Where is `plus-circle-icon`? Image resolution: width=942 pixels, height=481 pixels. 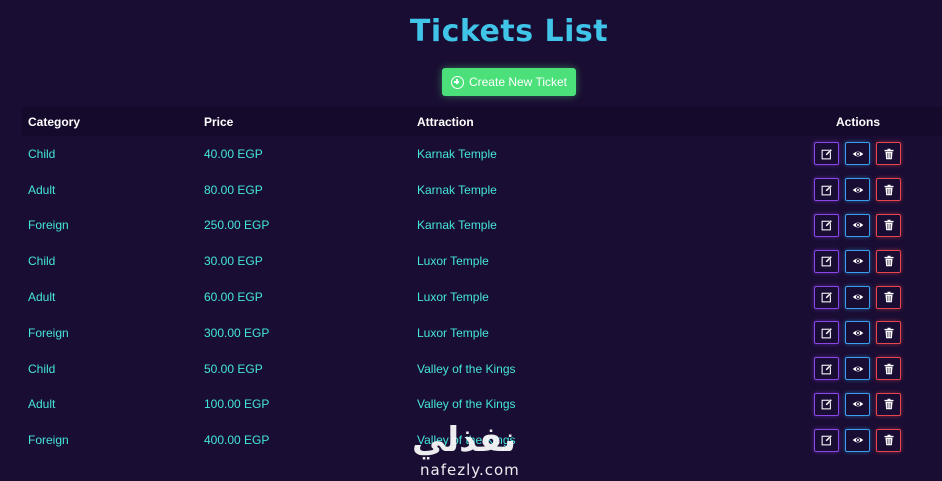 plus-circle-icon is located at coordinates (457, 82).